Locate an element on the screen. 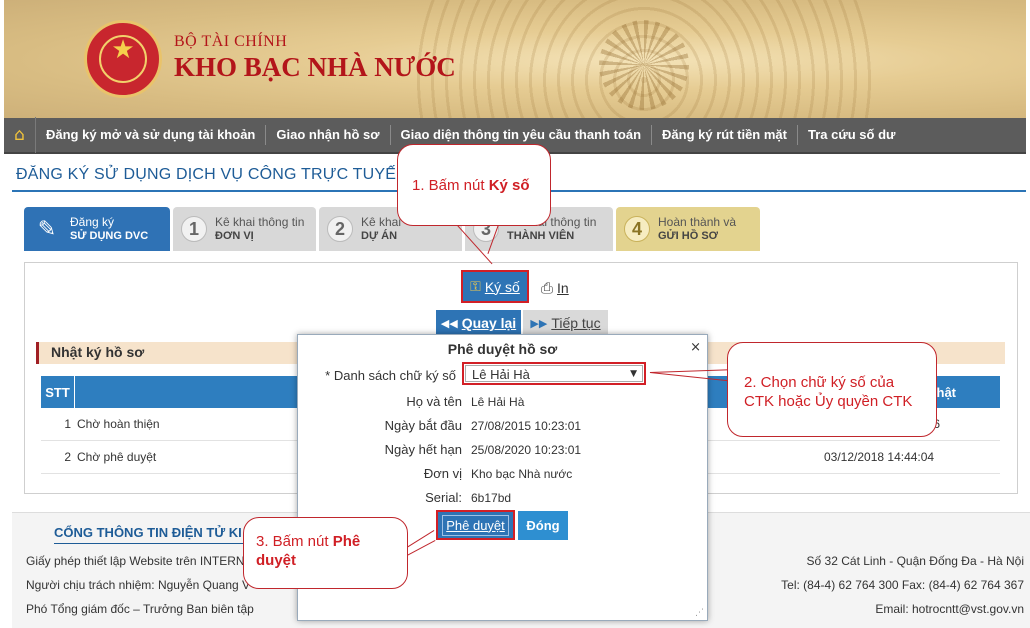 Image resolution: width=1030 pixels, height=628 pixels. step-text: Kê khai DỰ ÁN is located at coordinates (381, 229).